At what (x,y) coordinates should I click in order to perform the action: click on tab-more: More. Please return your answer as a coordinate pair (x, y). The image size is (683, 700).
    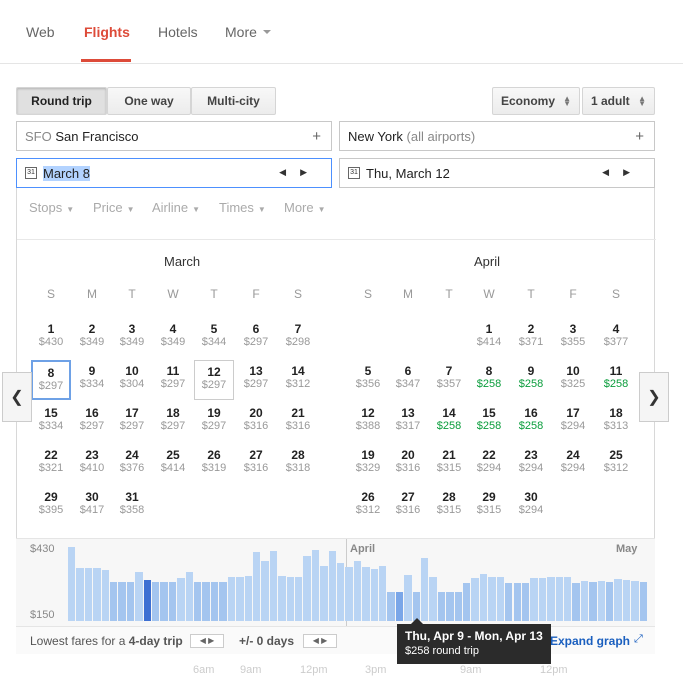
    Looking at the image, I should click on (241, 32).